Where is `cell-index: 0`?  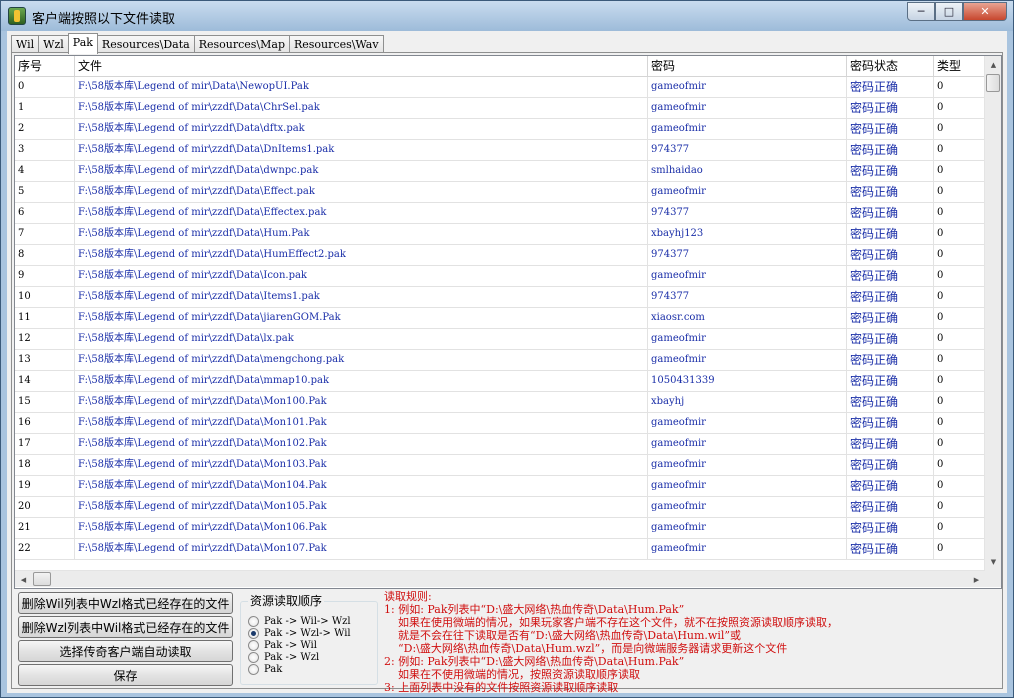
cell-index: 0 is located at coordinates (45, 87).